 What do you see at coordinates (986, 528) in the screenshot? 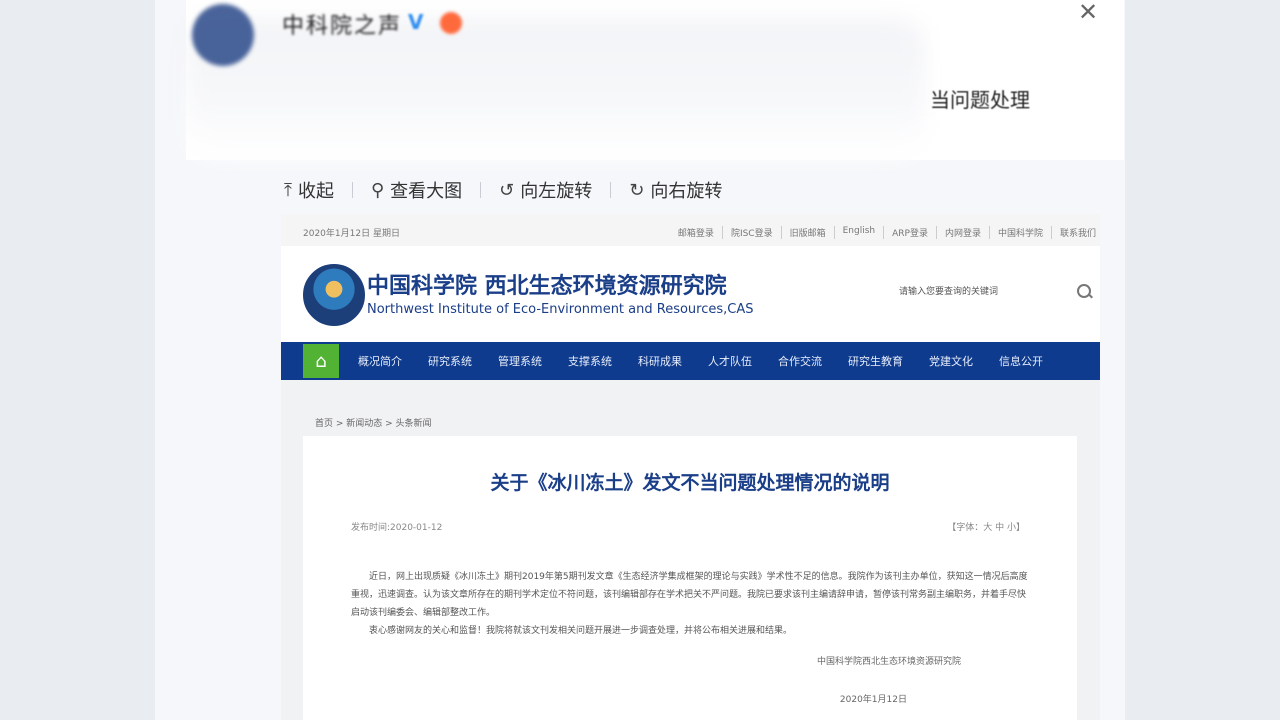
I see `font-size-controls: 【字体：大 中 小】` at bounding box center [986, 528].